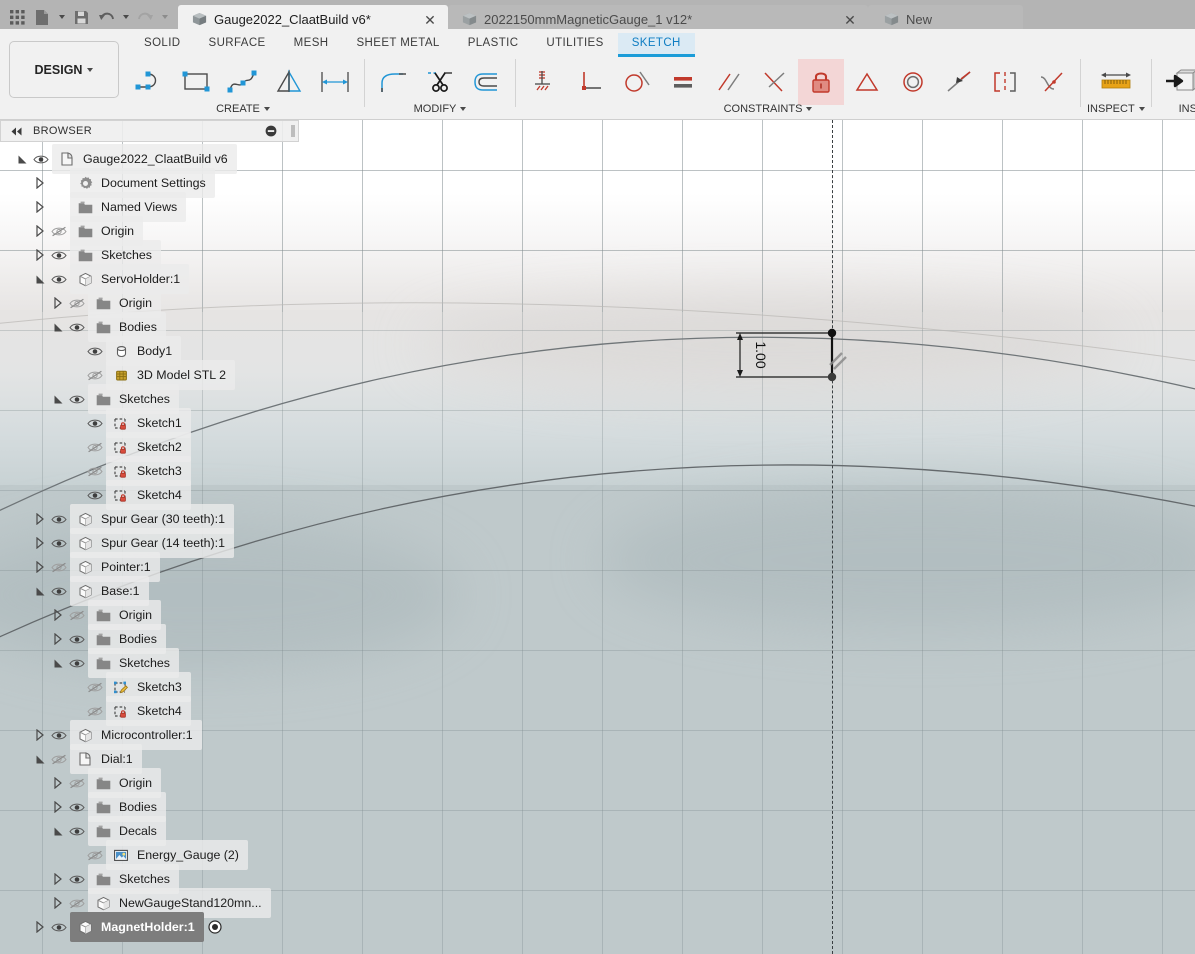 Image resolution: width=1195 pixels, height=954 pixels. Describe the element at coordinates (151, 735) in the screenshot. I see `tree-row: Microcontroller:1` at that location.